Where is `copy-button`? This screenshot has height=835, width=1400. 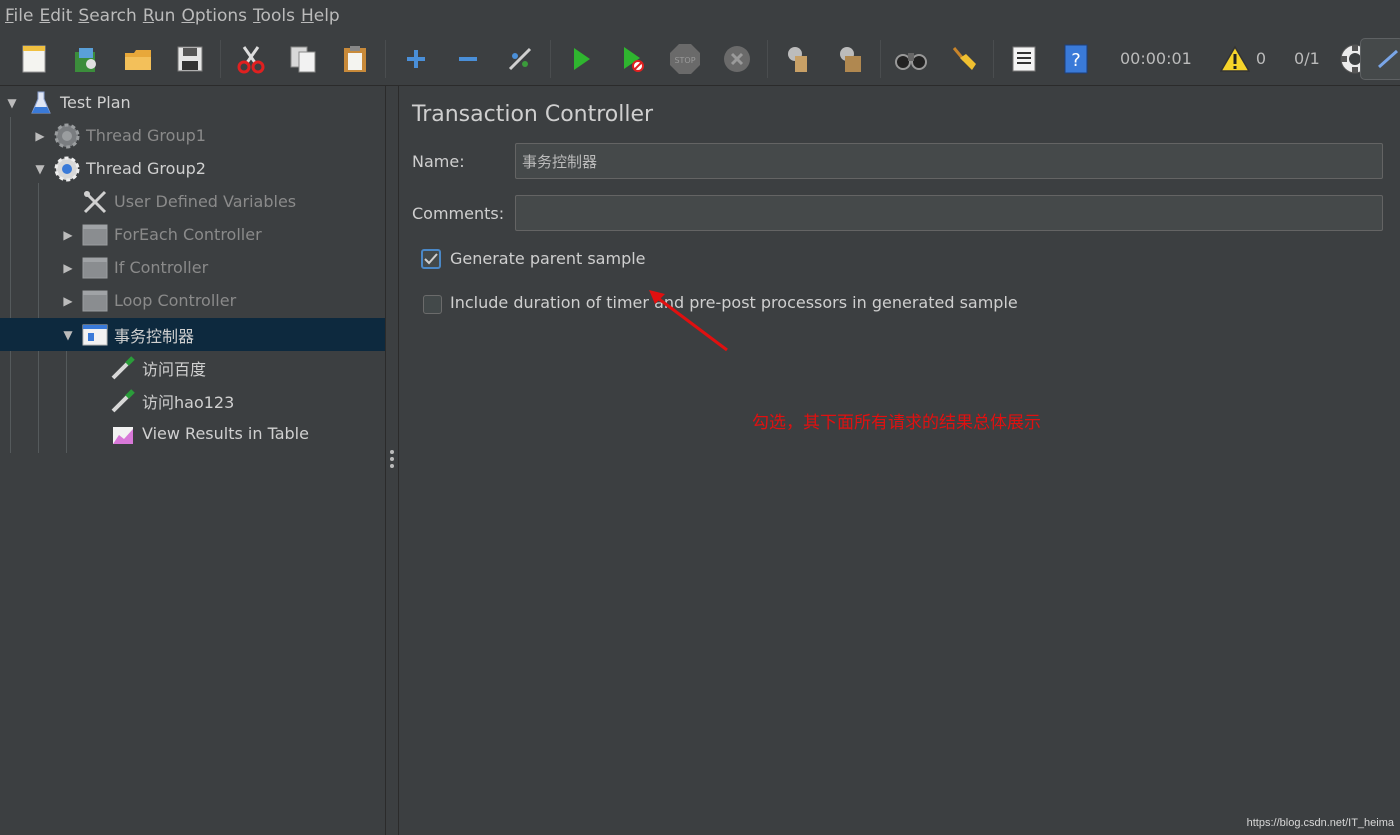
copy-button is located at coordinates (303, 59).